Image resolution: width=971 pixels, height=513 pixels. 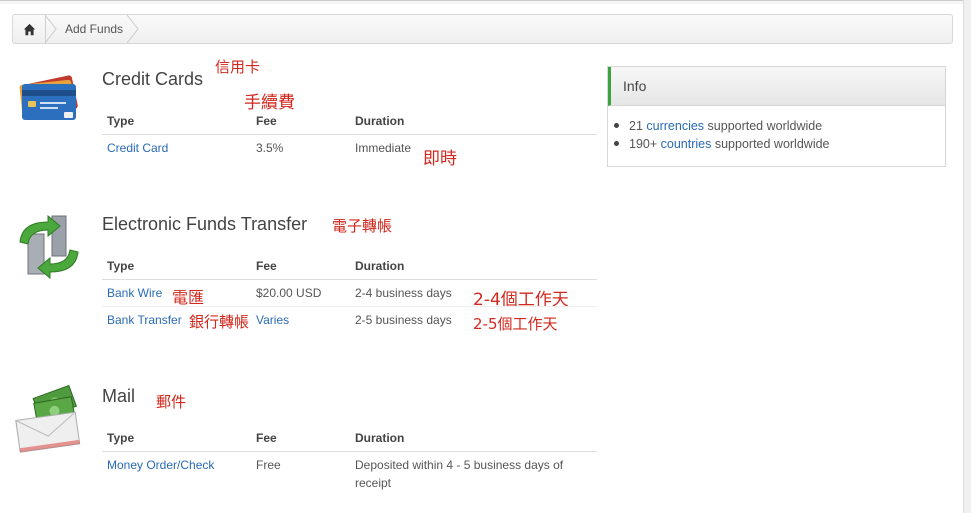 What do you see at coordinates (362, 226) in the screenshot?
I see `annotation-eft: 電子轉帳` at bounding box center [362, 226].